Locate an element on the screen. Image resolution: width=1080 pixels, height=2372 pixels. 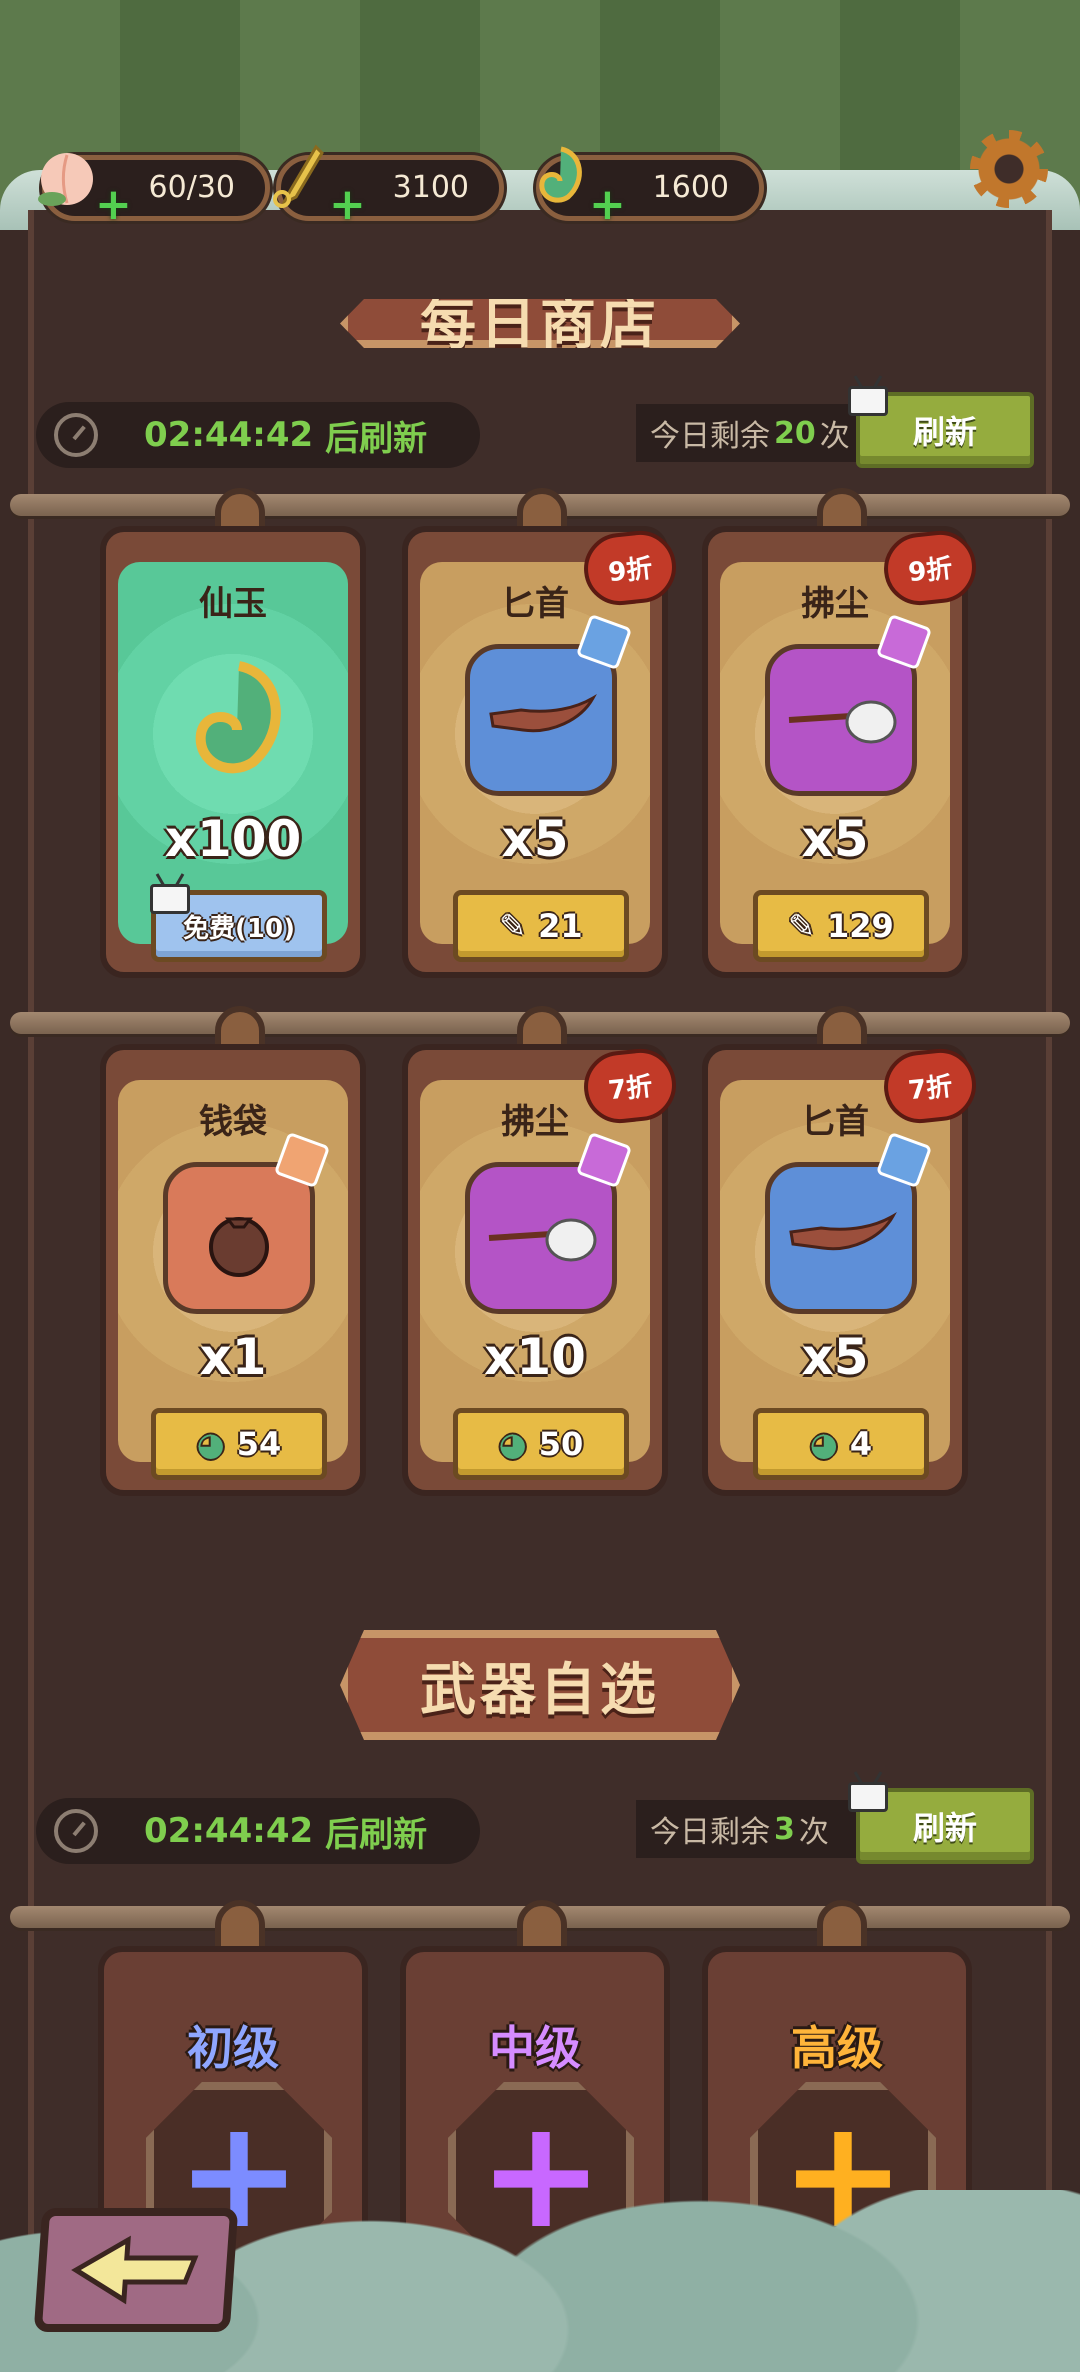
add-peach-icon: + is located at coordinates (113, 205).